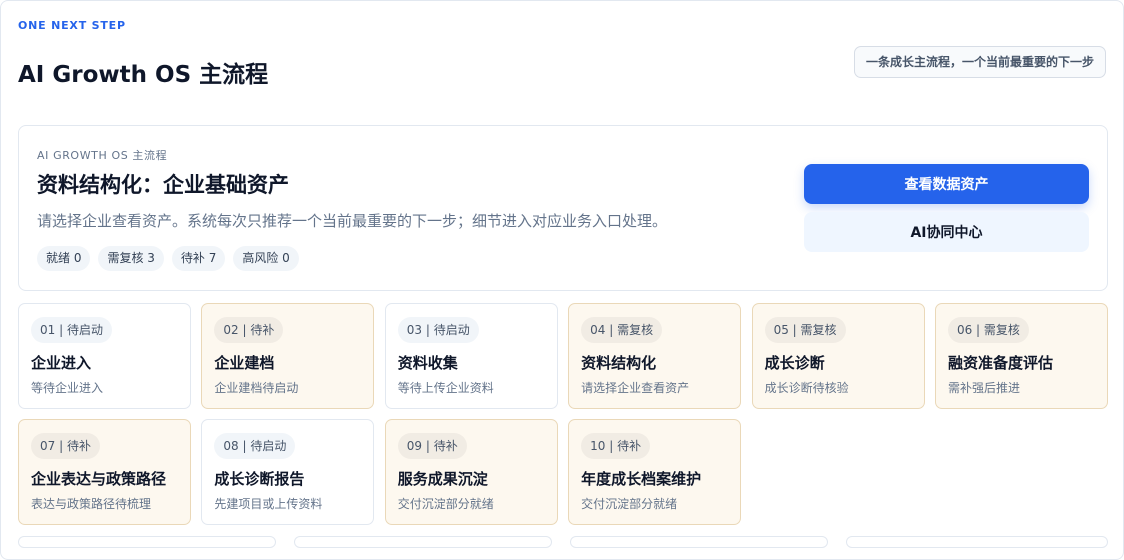 This screenshot has height=560, width=1124. Describe the element at coordinates (61, 363) in the screenshot. I see `step-title: 企业进入` at that location.